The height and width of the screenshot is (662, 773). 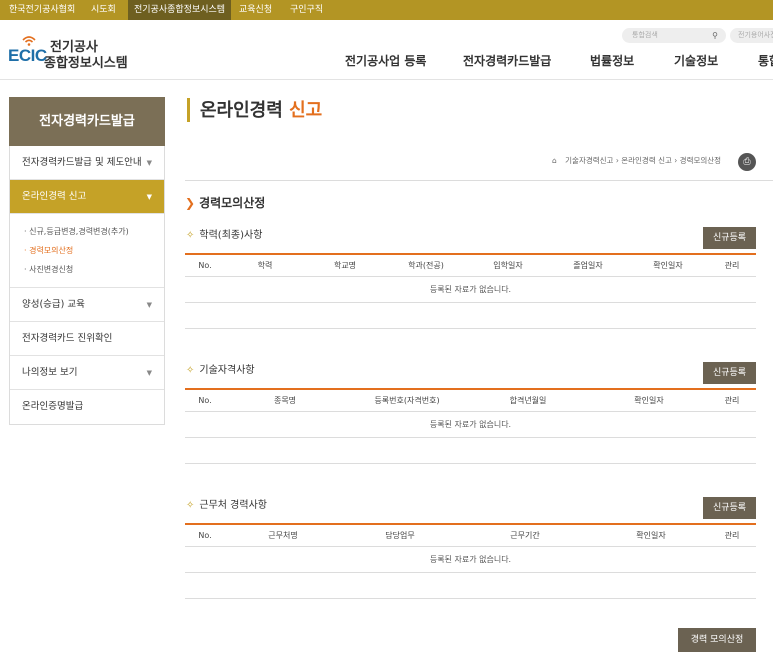 I want to click on submenu-item-career-calc: · 경력모의산정, so click(x=94, y=250).